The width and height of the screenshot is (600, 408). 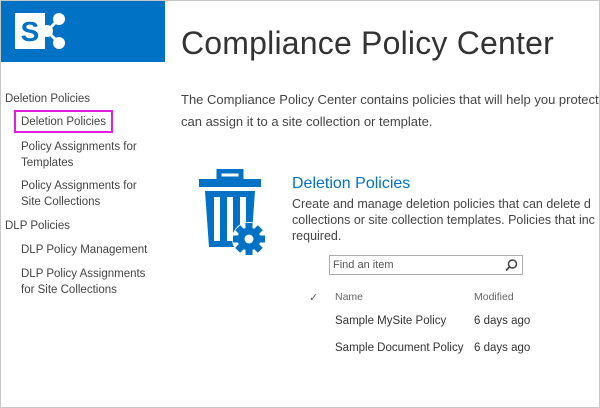 What do you see at coordinates (415, 265) in the screenshot?
I see `search-input` at bounding box center [415, 265].